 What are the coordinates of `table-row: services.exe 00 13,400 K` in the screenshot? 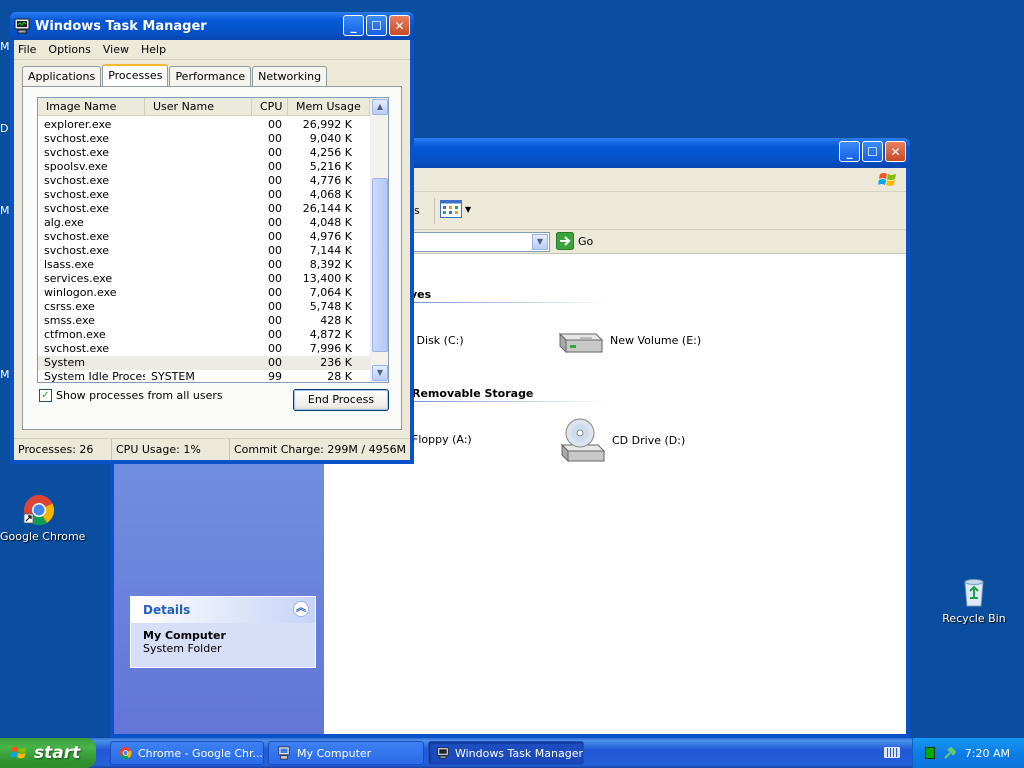 It's located at (204, 279).